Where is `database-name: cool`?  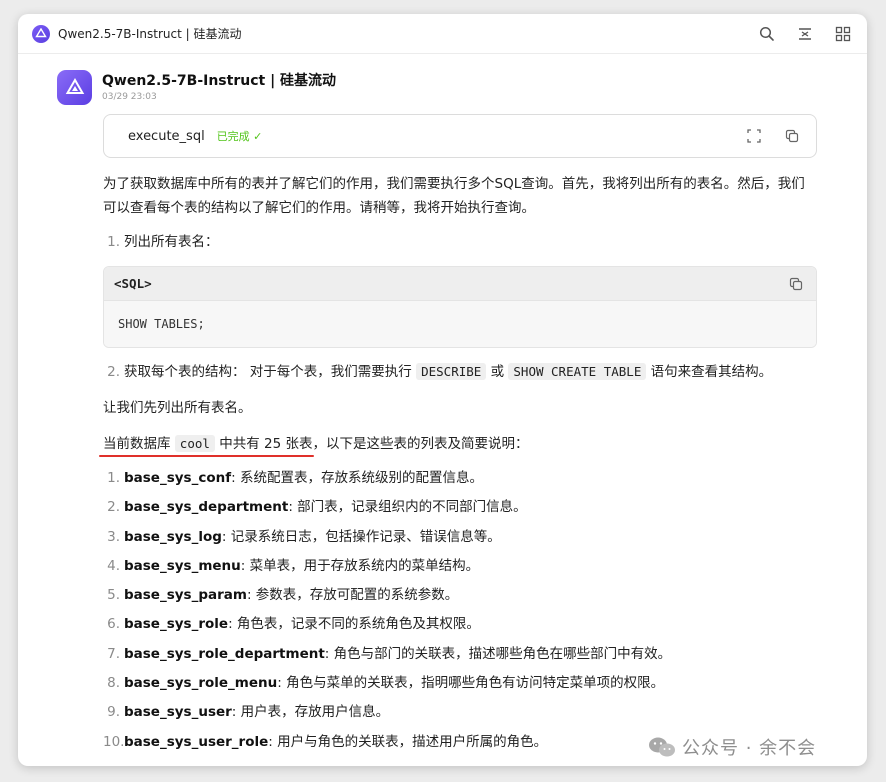
database-name: cool is located at coordinates (194, 443).